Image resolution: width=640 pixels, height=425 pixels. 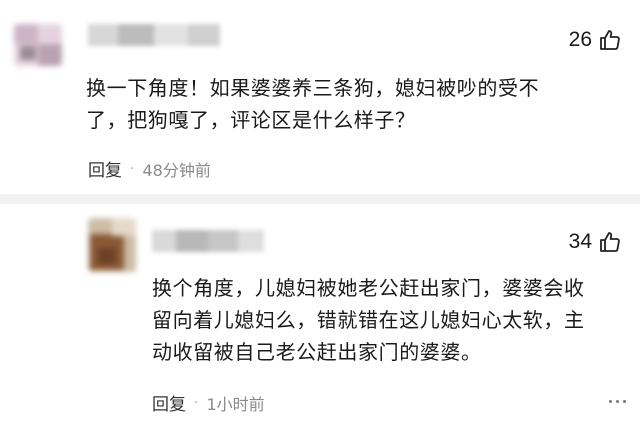 What do you see at coordinates (251, 120) in the screenshot?
I see `comment-line: 了，把狗嘎了，评论区是什么样子？` at bounding box center [251, 120].